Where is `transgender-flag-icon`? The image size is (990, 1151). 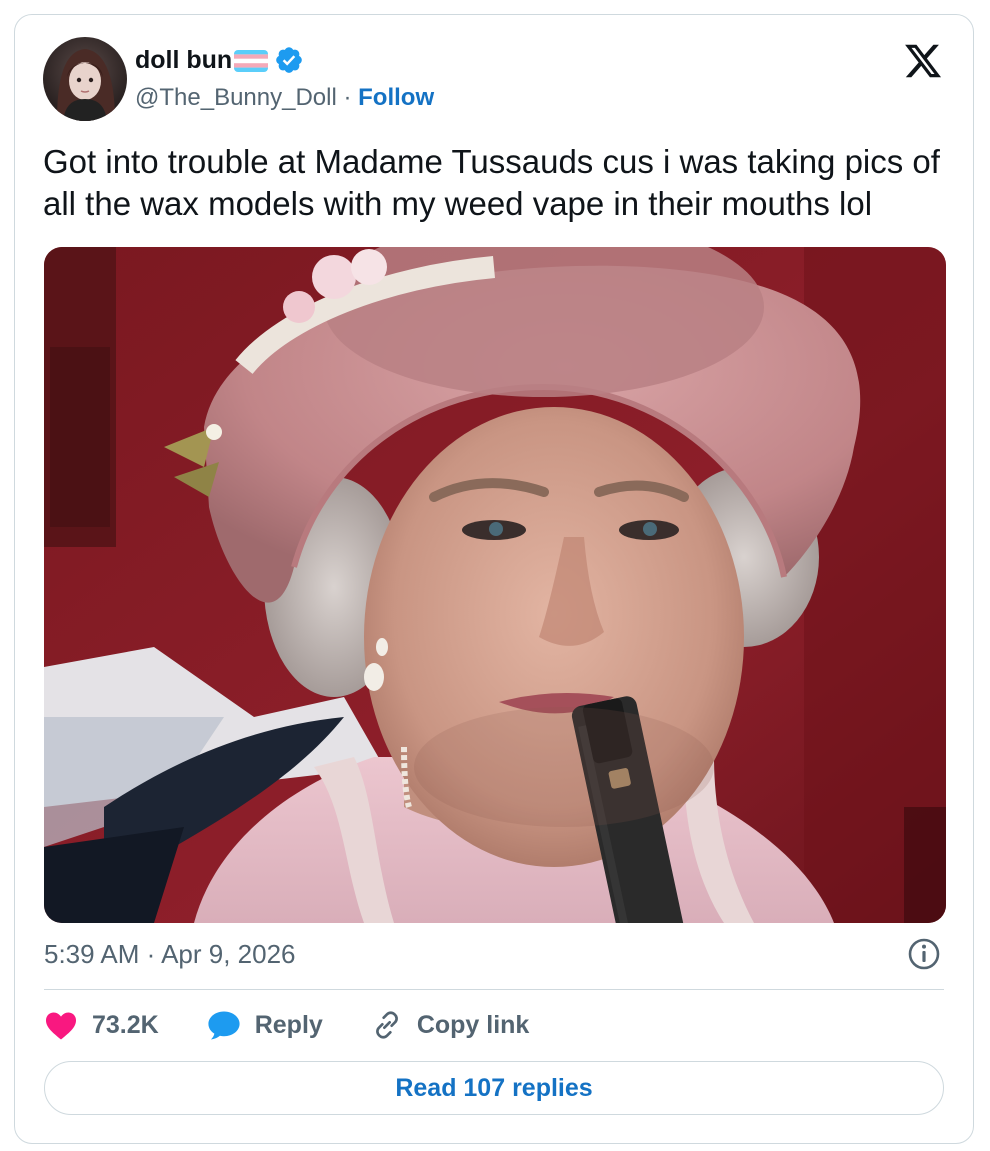
transgender-flag-icon is located at coordinates (251, 61).